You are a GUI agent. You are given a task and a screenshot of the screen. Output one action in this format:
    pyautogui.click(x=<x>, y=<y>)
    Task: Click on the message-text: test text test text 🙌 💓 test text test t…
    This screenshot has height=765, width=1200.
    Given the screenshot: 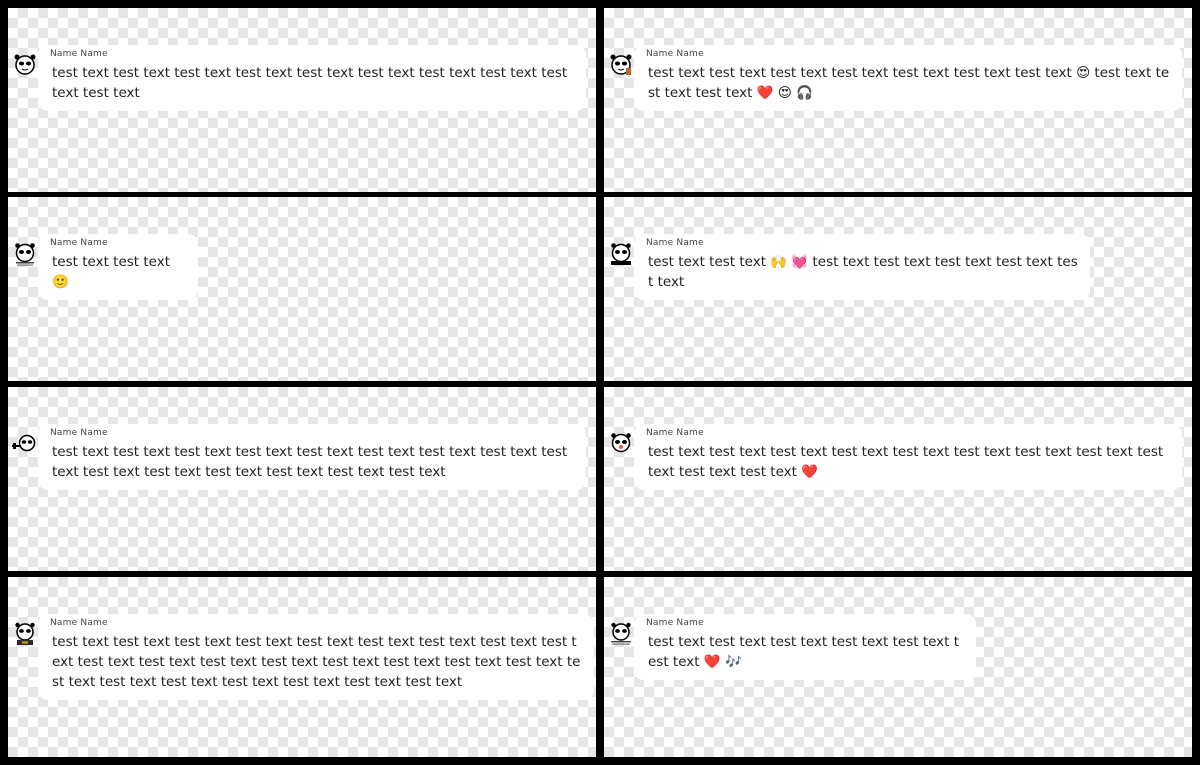 What is the action you would take?
    pyautogui.click(x=863, y=272)
    